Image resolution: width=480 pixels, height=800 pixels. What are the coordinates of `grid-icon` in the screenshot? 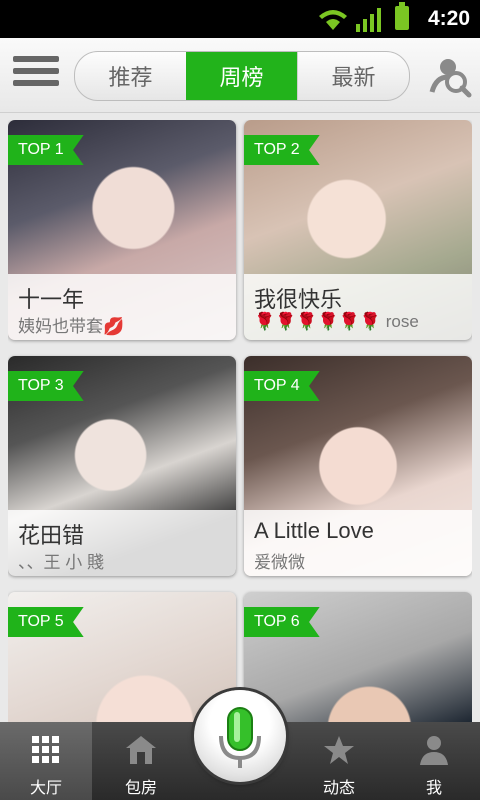 It's located at (45, 749).